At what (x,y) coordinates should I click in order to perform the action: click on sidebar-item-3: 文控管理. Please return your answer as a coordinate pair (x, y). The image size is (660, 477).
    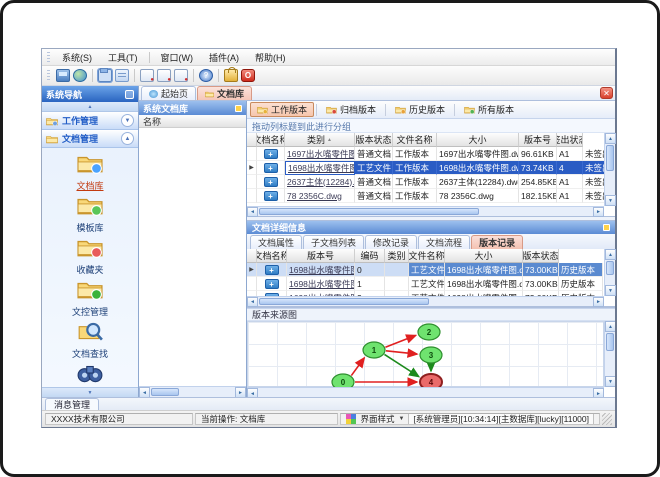
    Looking at the image, I should click on (90, 298).